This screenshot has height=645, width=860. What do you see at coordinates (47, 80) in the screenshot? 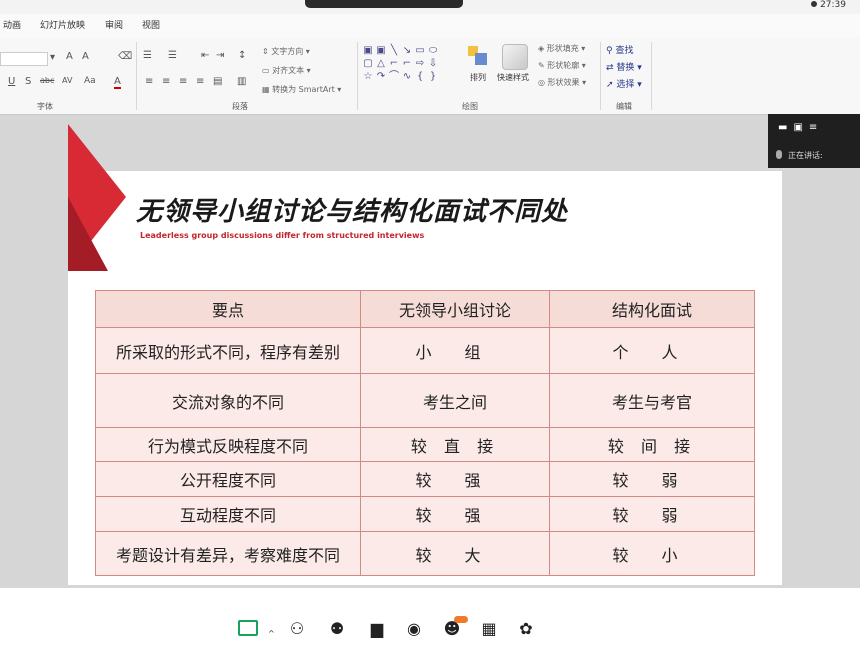
I see `strikethrough-icon: abc` at bounding box center [47, 80].